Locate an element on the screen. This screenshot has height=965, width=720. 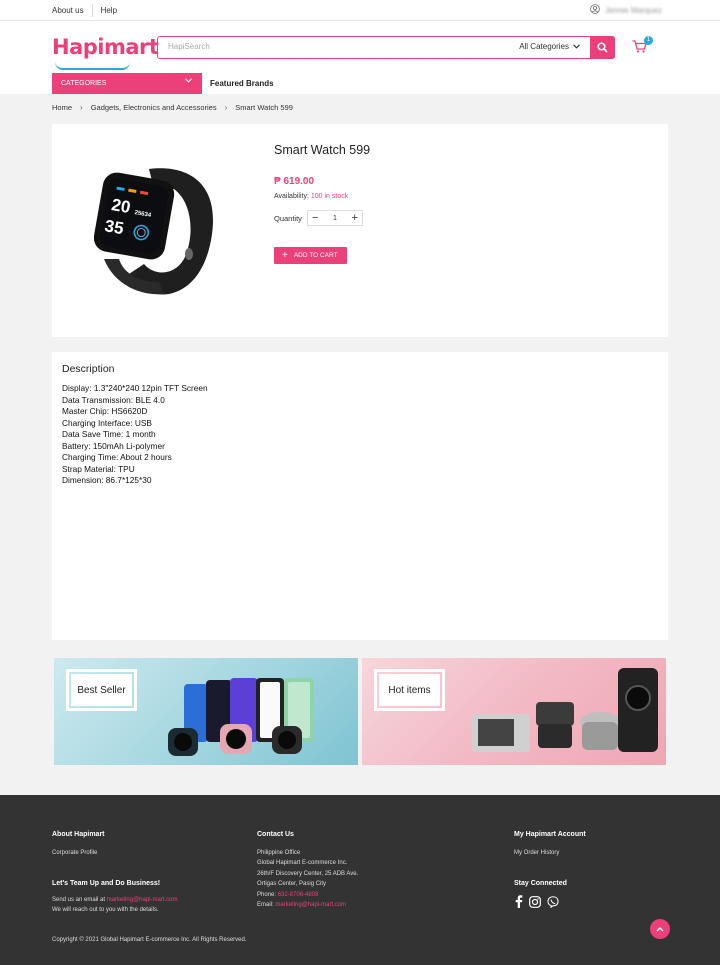
availability: Availability: 100 in stock is located at coordinates (311, 196).